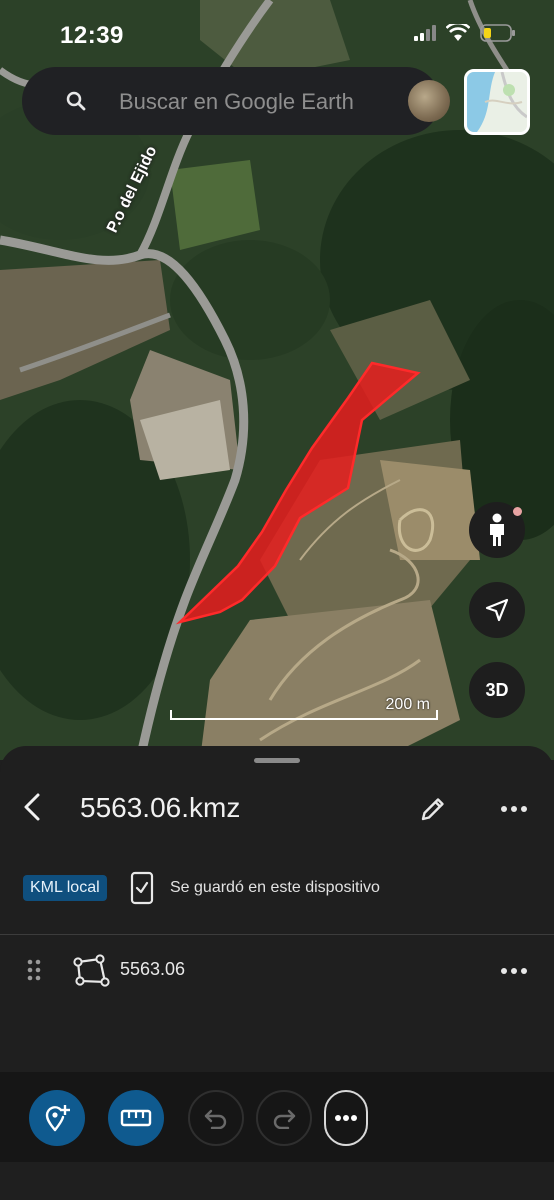 The image size is (554, 1200). I want to click on redo-icon, so click(284, 1119).